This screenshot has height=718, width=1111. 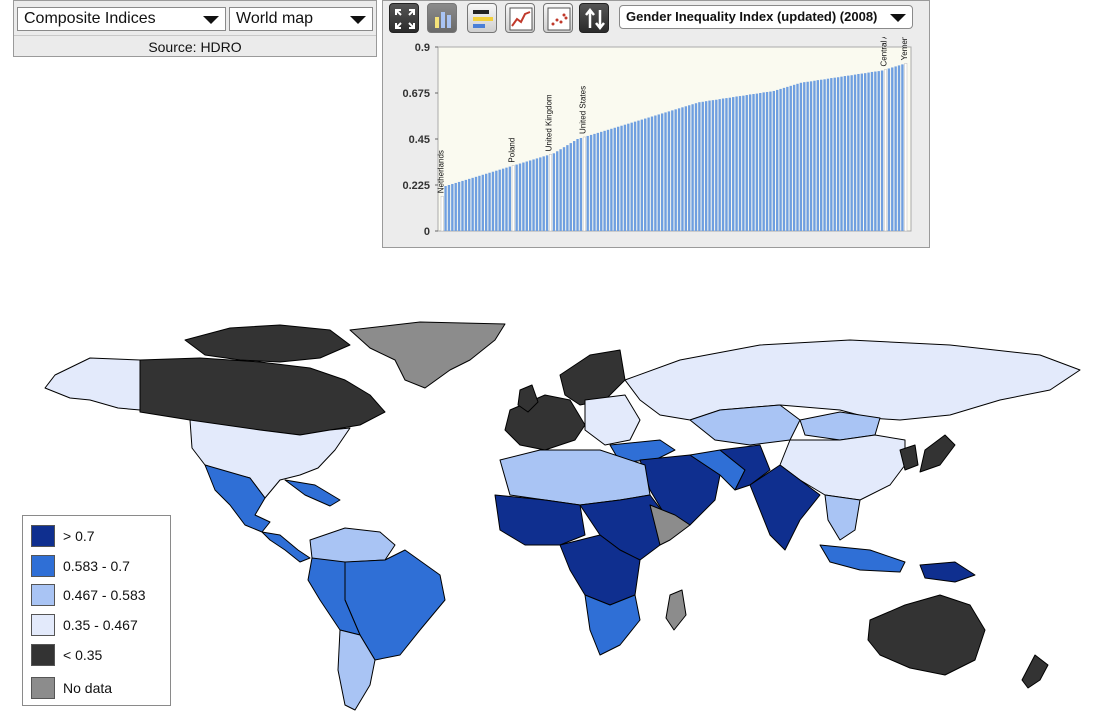 I want to click on line-chart-button, so click(x=520, y=18).